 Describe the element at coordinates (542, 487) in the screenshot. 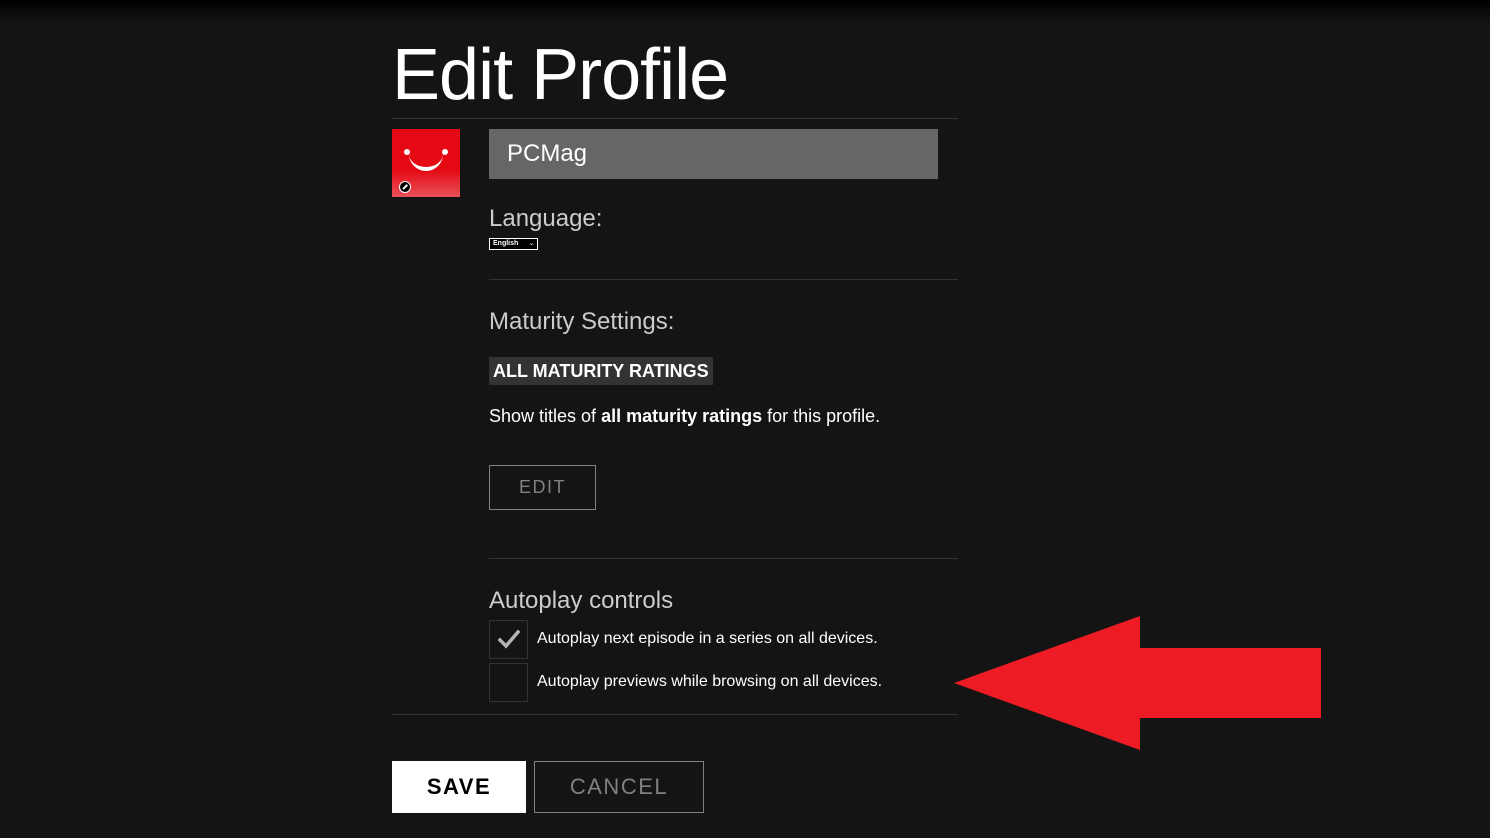

I see `maturity-edit-button: EDIT` at that location.